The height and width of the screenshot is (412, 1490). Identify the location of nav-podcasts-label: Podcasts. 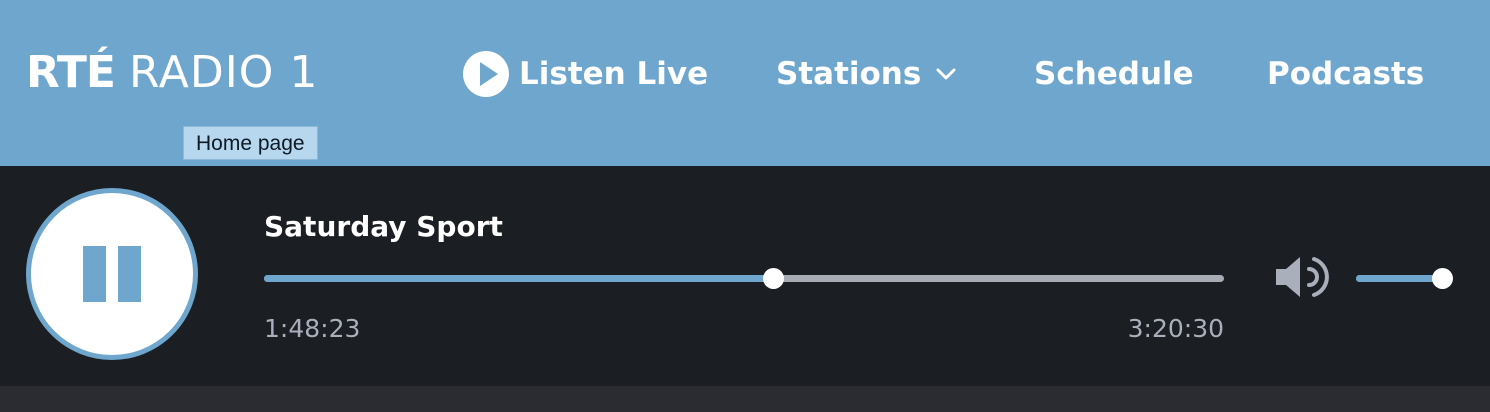
(1346, 74).